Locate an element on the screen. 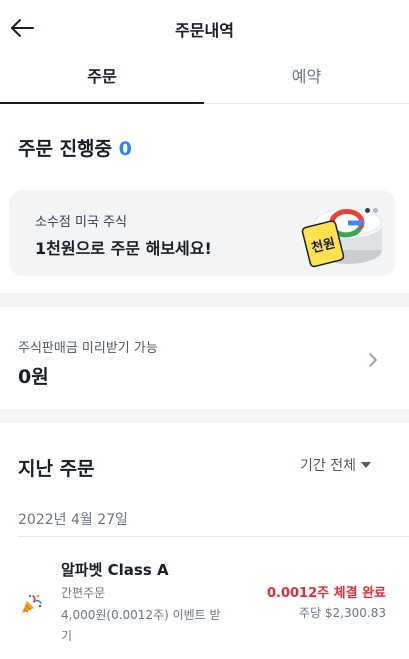 The image size is (409, 659). party-popper-icon is located at coordinates (32, 603).